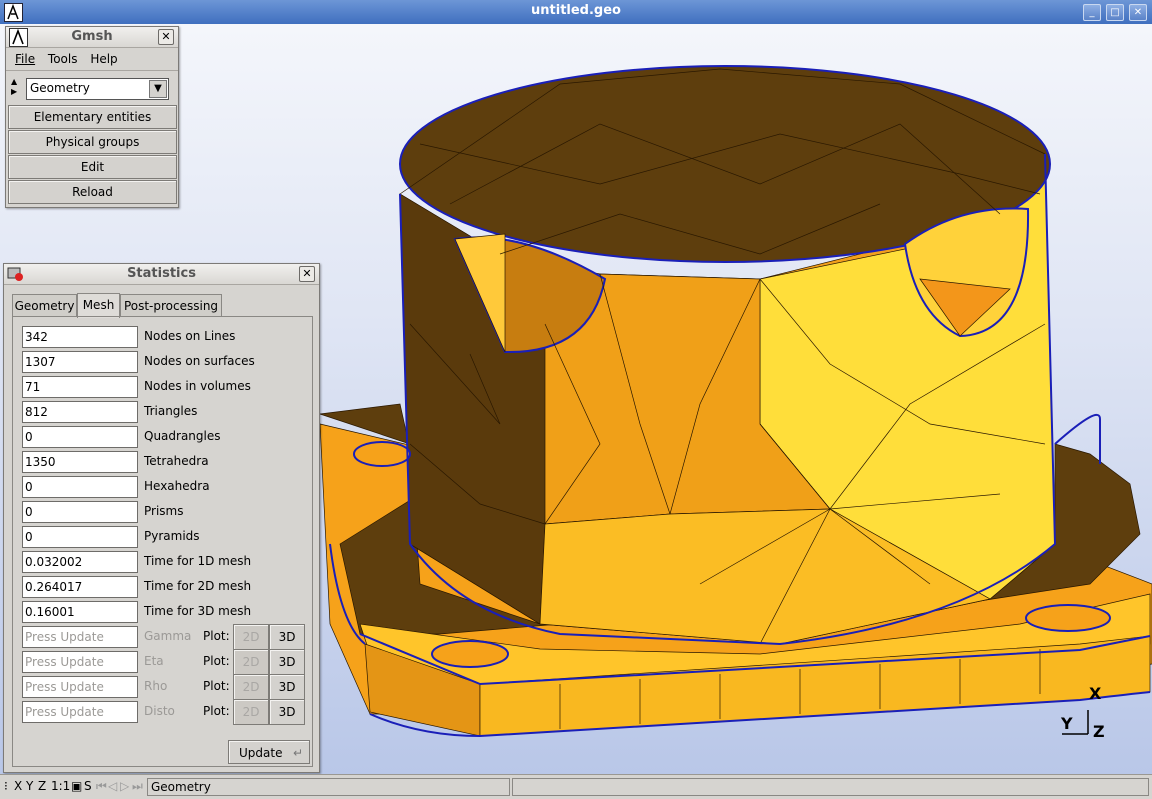  What do you see at coordinates (80, 662) in the screenshot?
I see `eta-value-field: Press Update` at bounding box center [80, 662].